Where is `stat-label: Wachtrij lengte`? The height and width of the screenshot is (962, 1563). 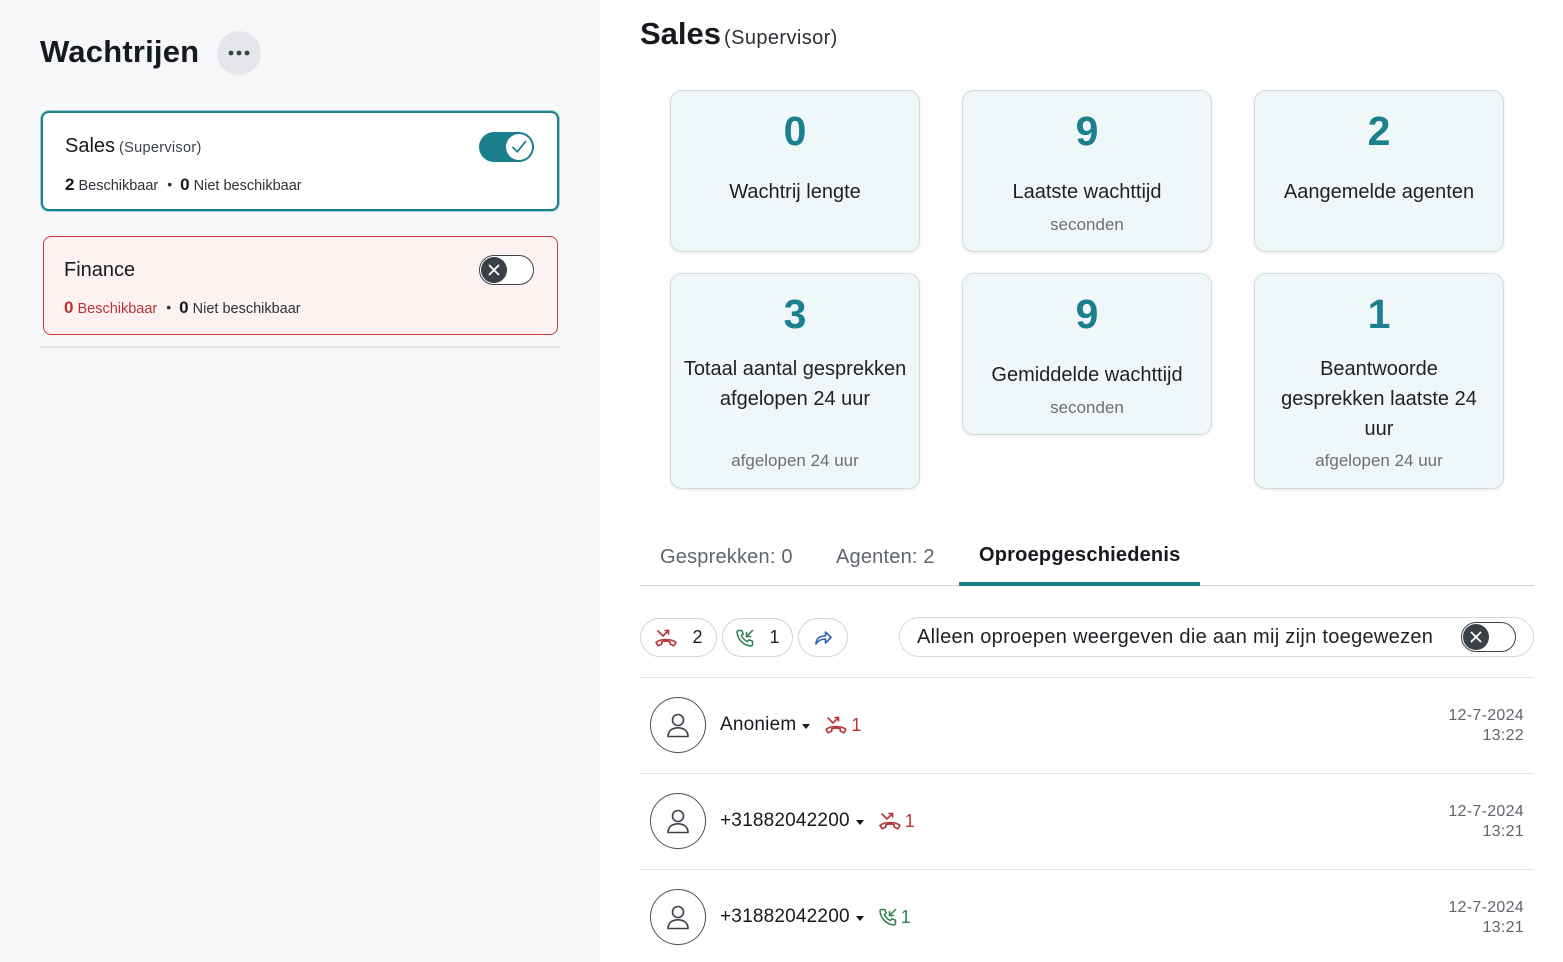 stat-label: Wachtrij lengte is located at coordinates (795, 192).